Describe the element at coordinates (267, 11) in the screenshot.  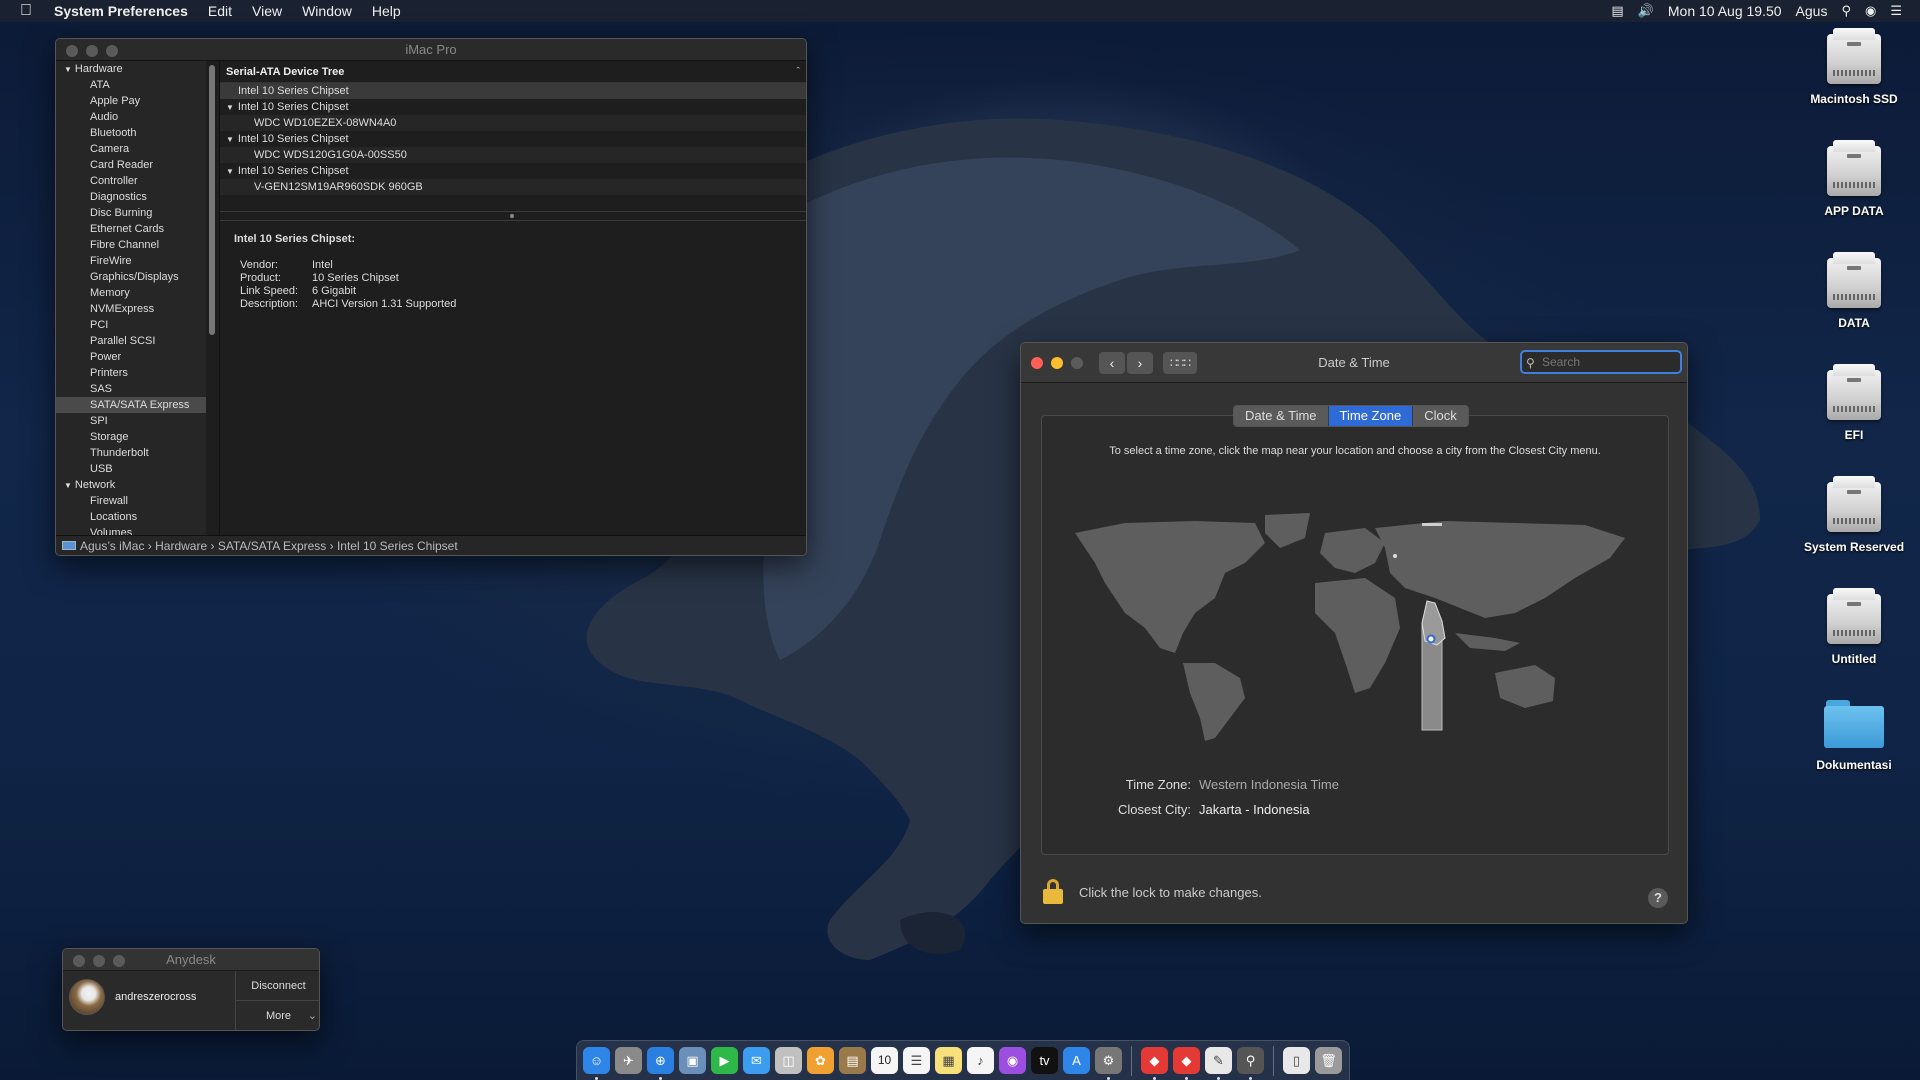
I see `menu-view: View` at that location.